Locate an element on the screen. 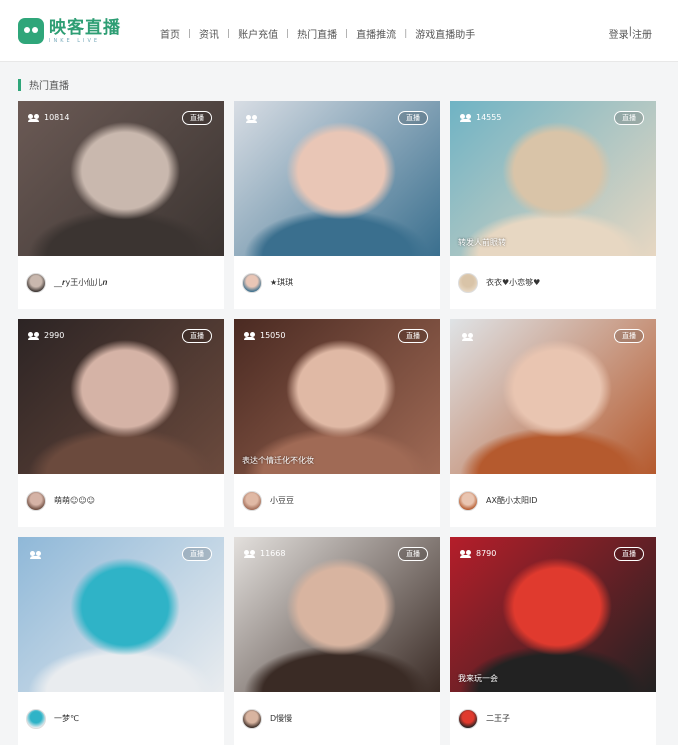 The image size is (678, 745). live-card: 14555 直播转发人前眼转衣衣♥小恋够♥ is located at coordinates (553, 205).